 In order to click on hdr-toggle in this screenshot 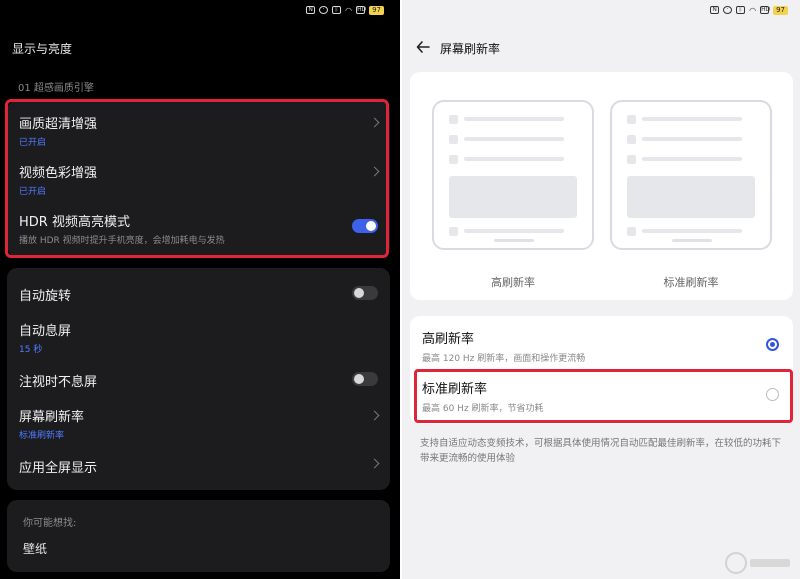, I will do `click(365, 226)`.